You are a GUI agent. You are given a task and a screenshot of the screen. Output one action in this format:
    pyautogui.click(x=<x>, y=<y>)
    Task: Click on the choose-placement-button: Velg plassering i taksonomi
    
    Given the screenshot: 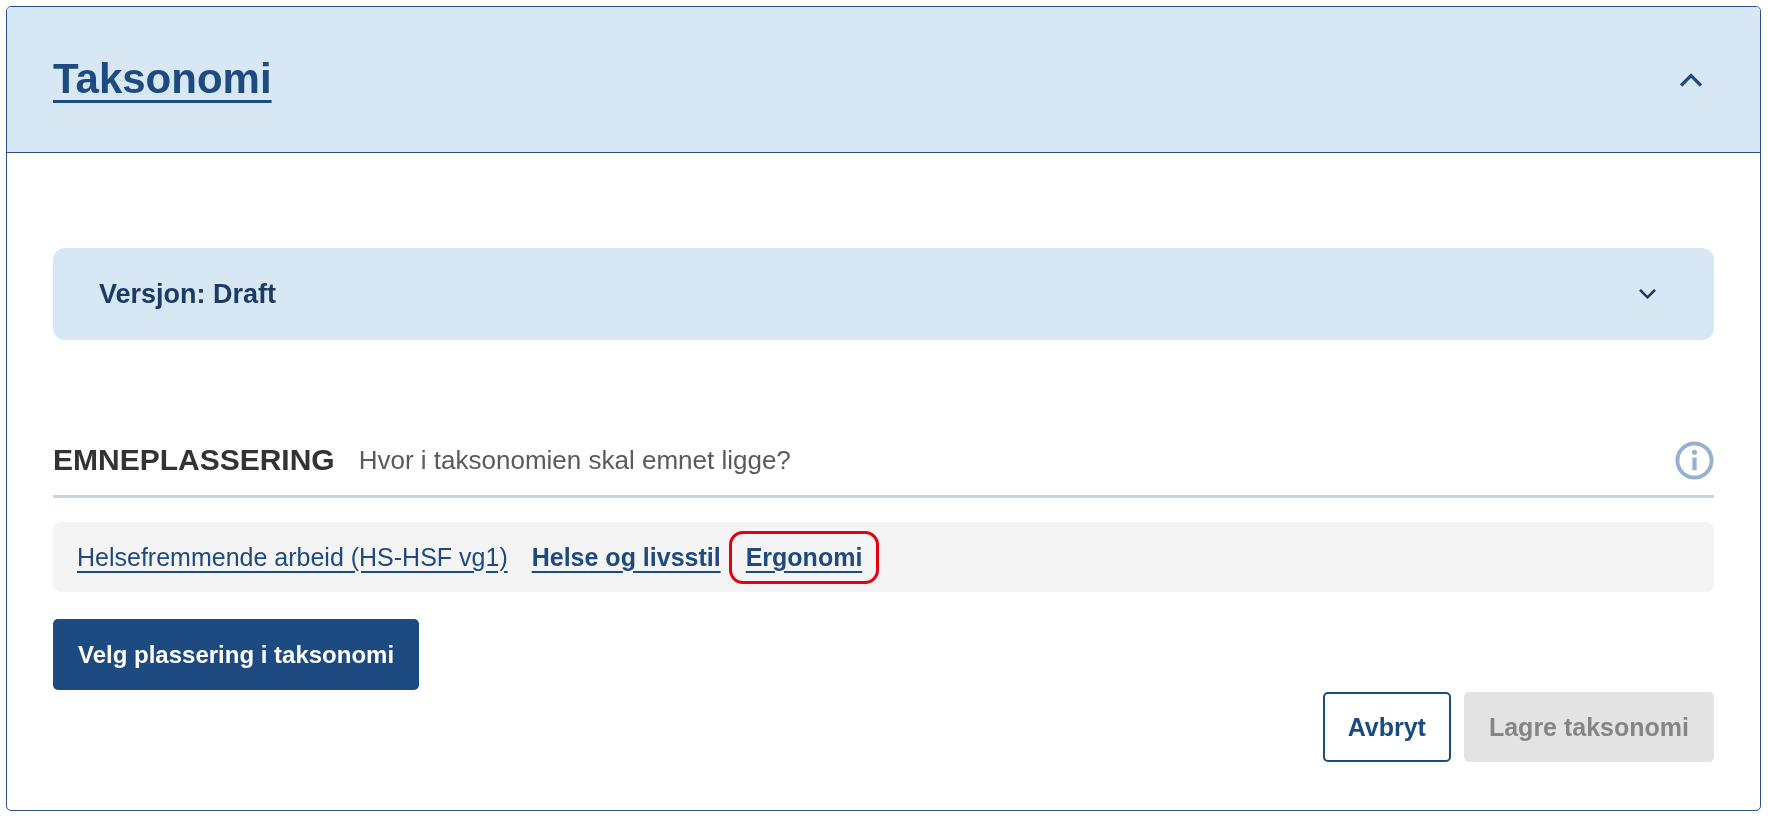 What is the action you would take?
    pyautogui.click(x=236, y=654)
    